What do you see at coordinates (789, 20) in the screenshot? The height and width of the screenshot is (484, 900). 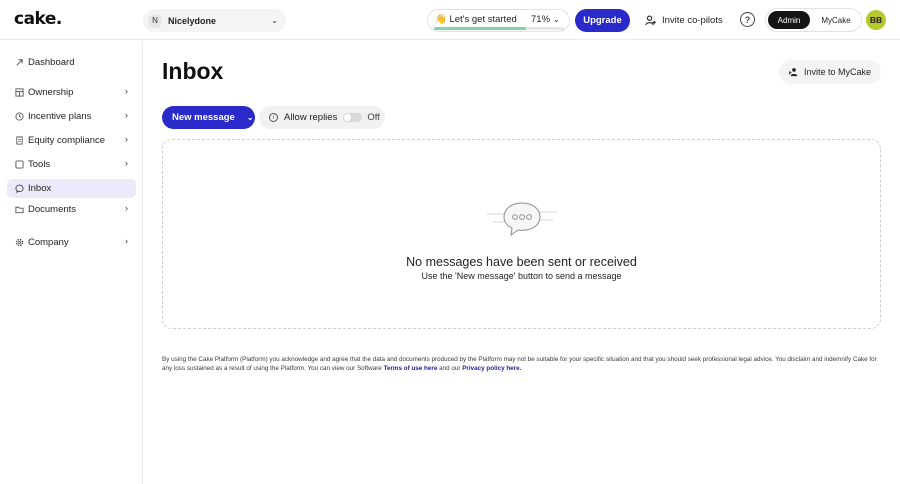 I see `role-admin-option: Admin` at bounding box center [789, 20].